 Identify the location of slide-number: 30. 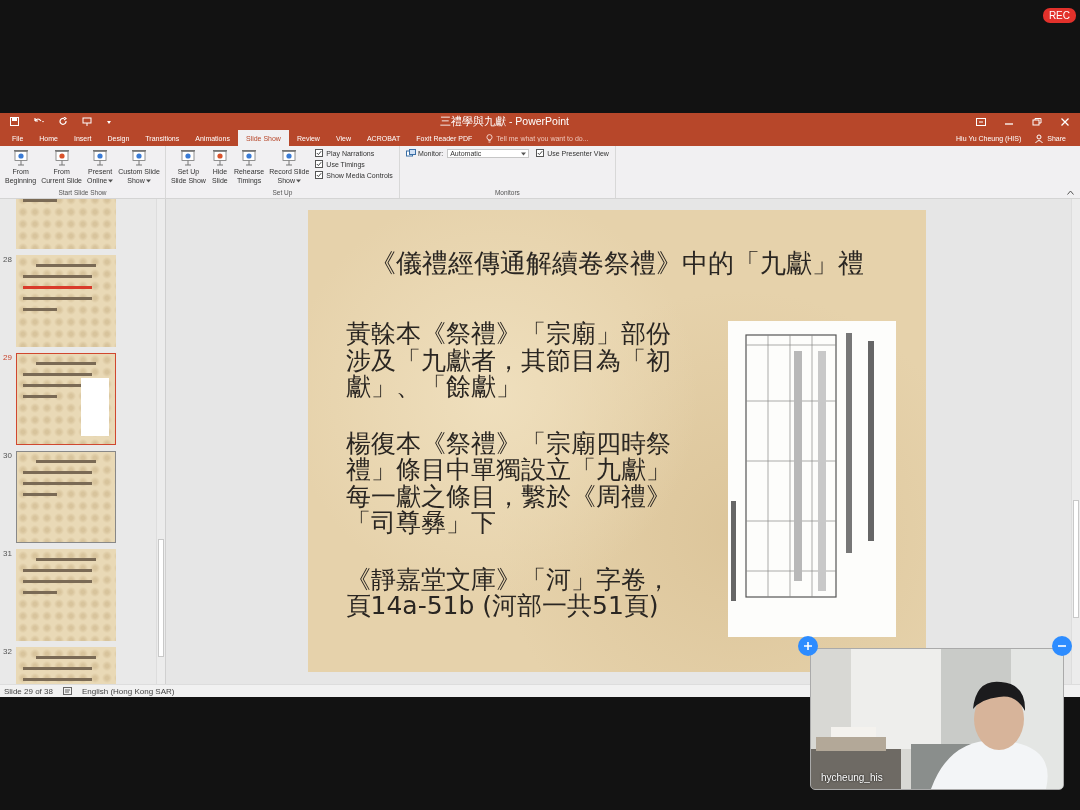
(8, 456).